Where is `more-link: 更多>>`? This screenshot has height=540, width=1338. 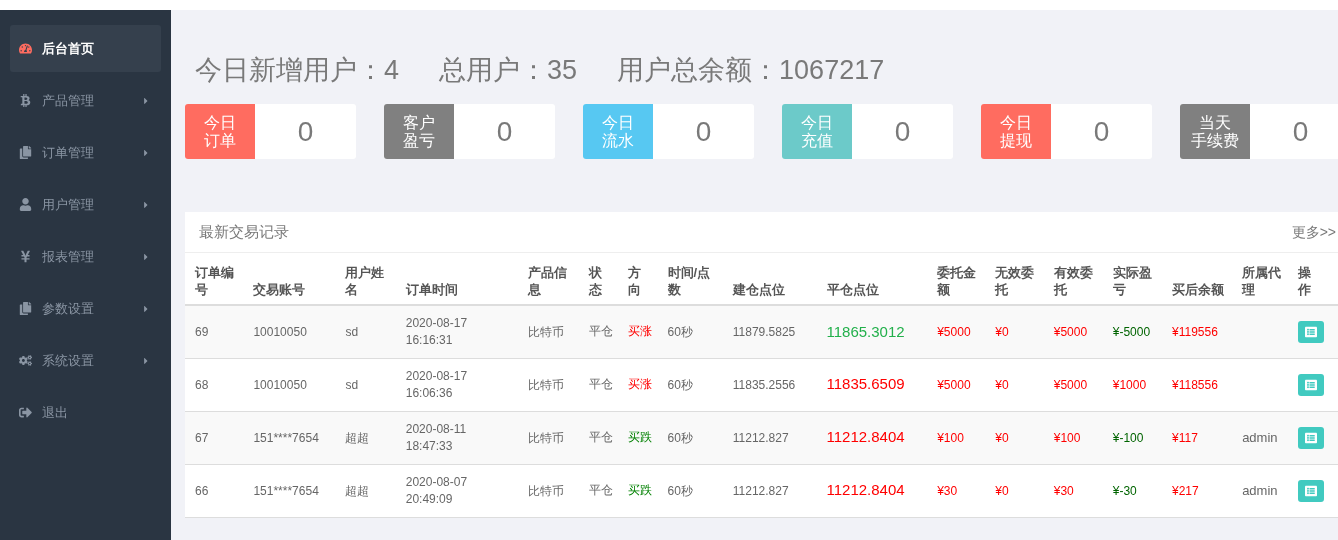 more-link: 更多>> is located at coordinates (1313, 232).